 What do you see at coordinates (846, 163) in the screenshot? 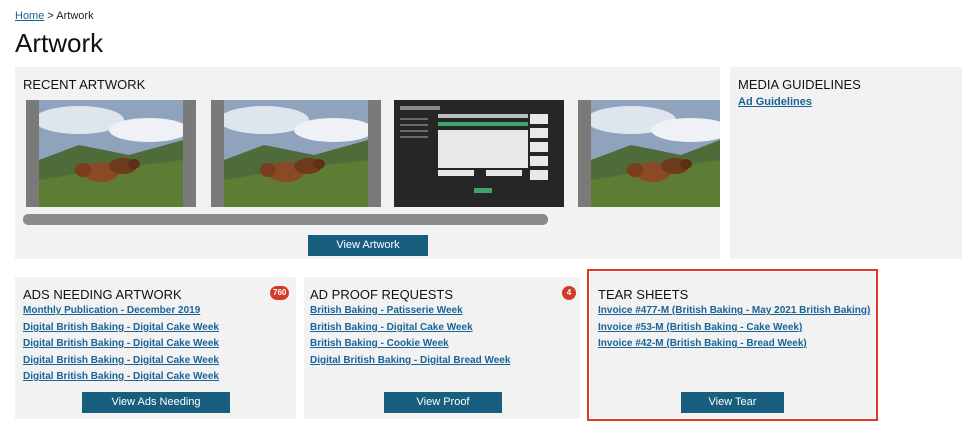
I see `media-guidelines-panel: MEDIA GUIDELINES Ad Guidelines` at bounding box center [846, 163].